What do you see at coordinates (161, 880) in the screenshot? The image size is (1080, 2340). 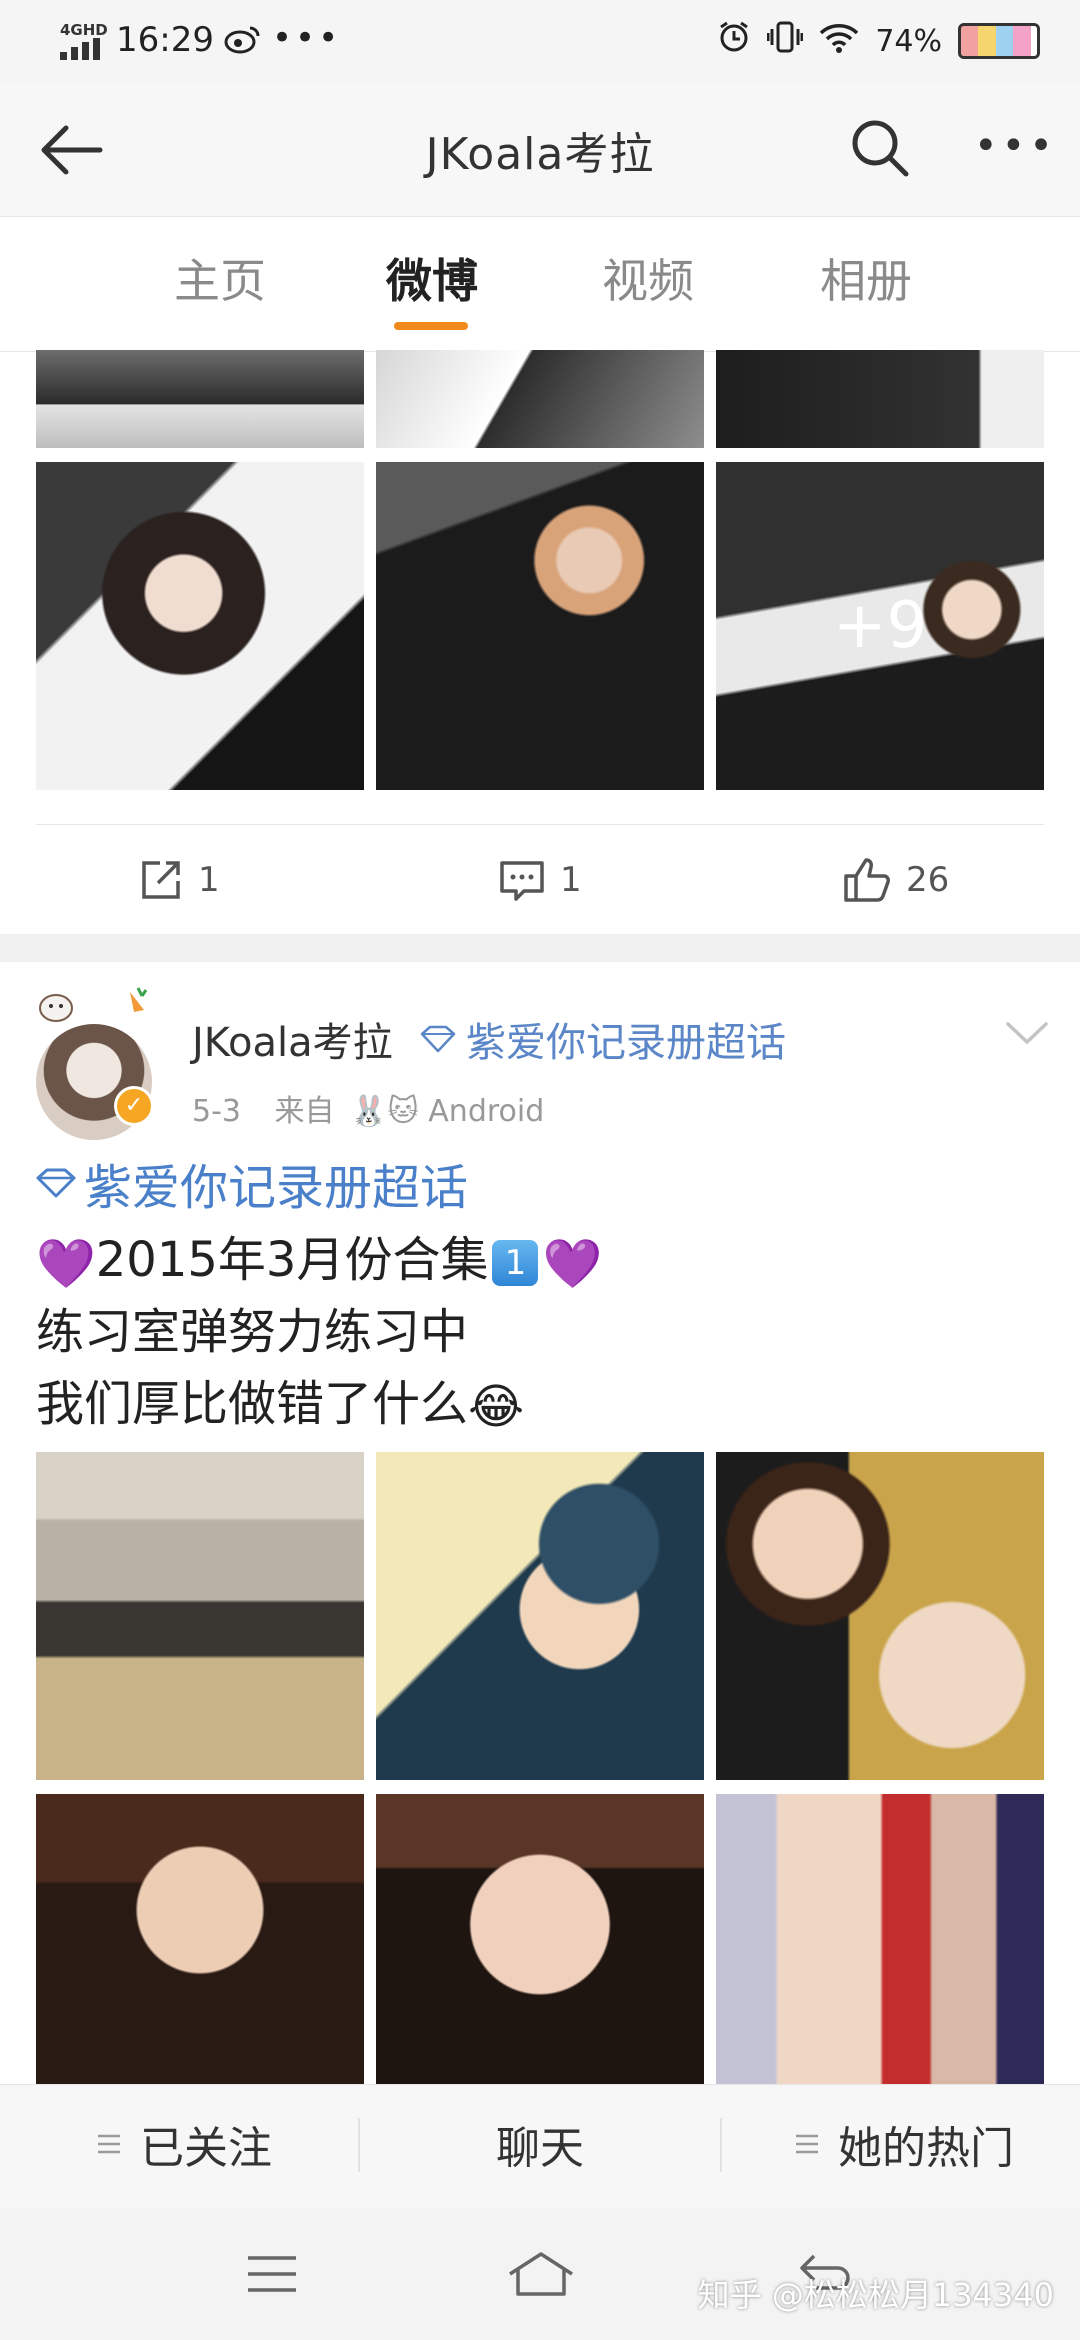 I see `repost-icon` at bounding box center [161, 880].